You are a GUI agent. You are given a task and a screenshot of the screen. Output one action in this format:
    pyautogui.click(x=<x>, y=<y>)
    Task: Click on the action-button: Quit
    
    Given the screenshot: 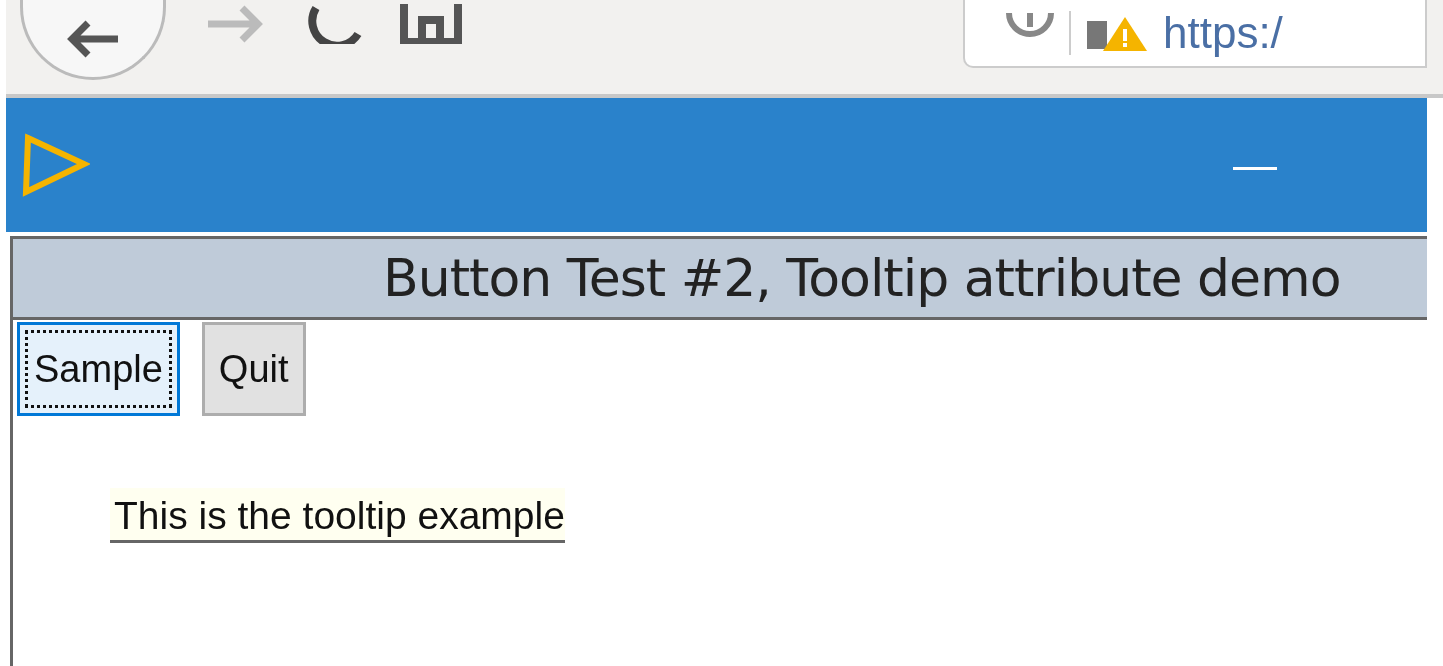 What is the action you would take?
    pyautogui.click(x=253, y=369)
    